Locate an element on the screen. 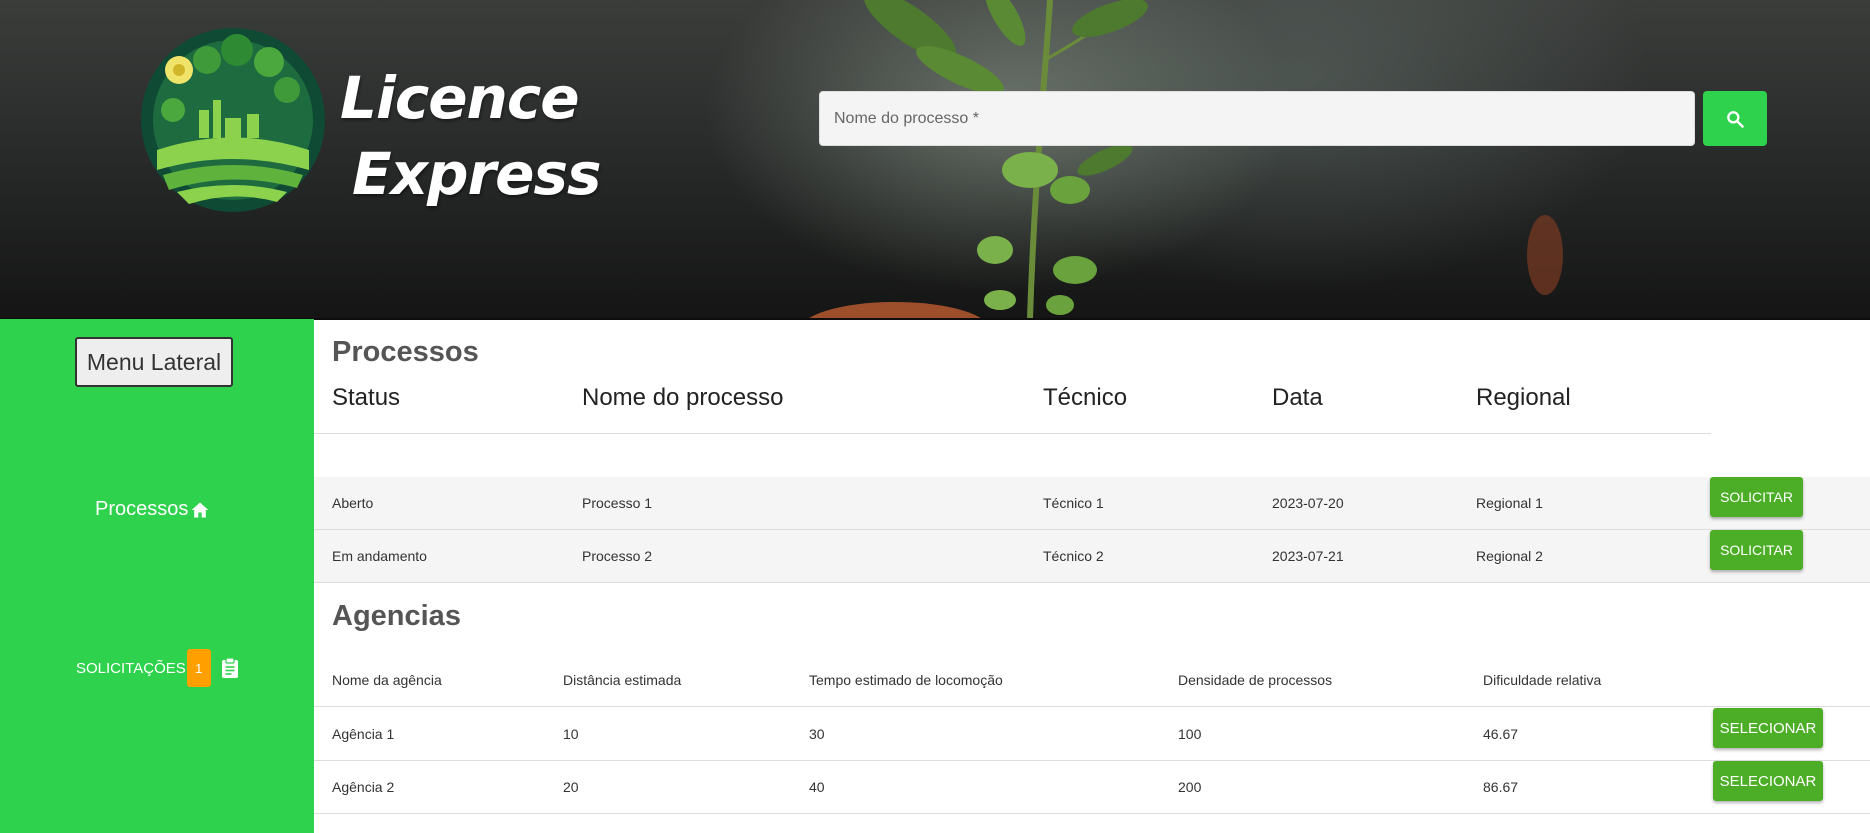 Image resolution: width=1870 pixels, height=833 pixels. column-header-densidade: Densidade de processos is located at coordinates (1255, 680).